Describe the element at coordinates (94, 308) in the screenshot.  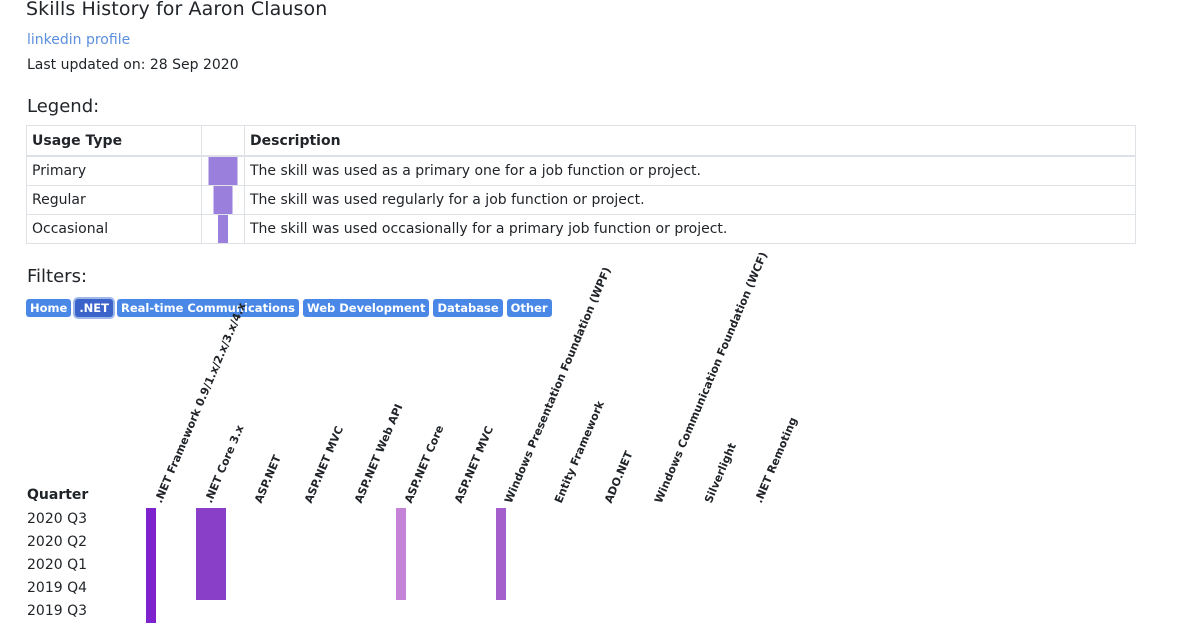
I see `filter-pill: .NET` at that location.